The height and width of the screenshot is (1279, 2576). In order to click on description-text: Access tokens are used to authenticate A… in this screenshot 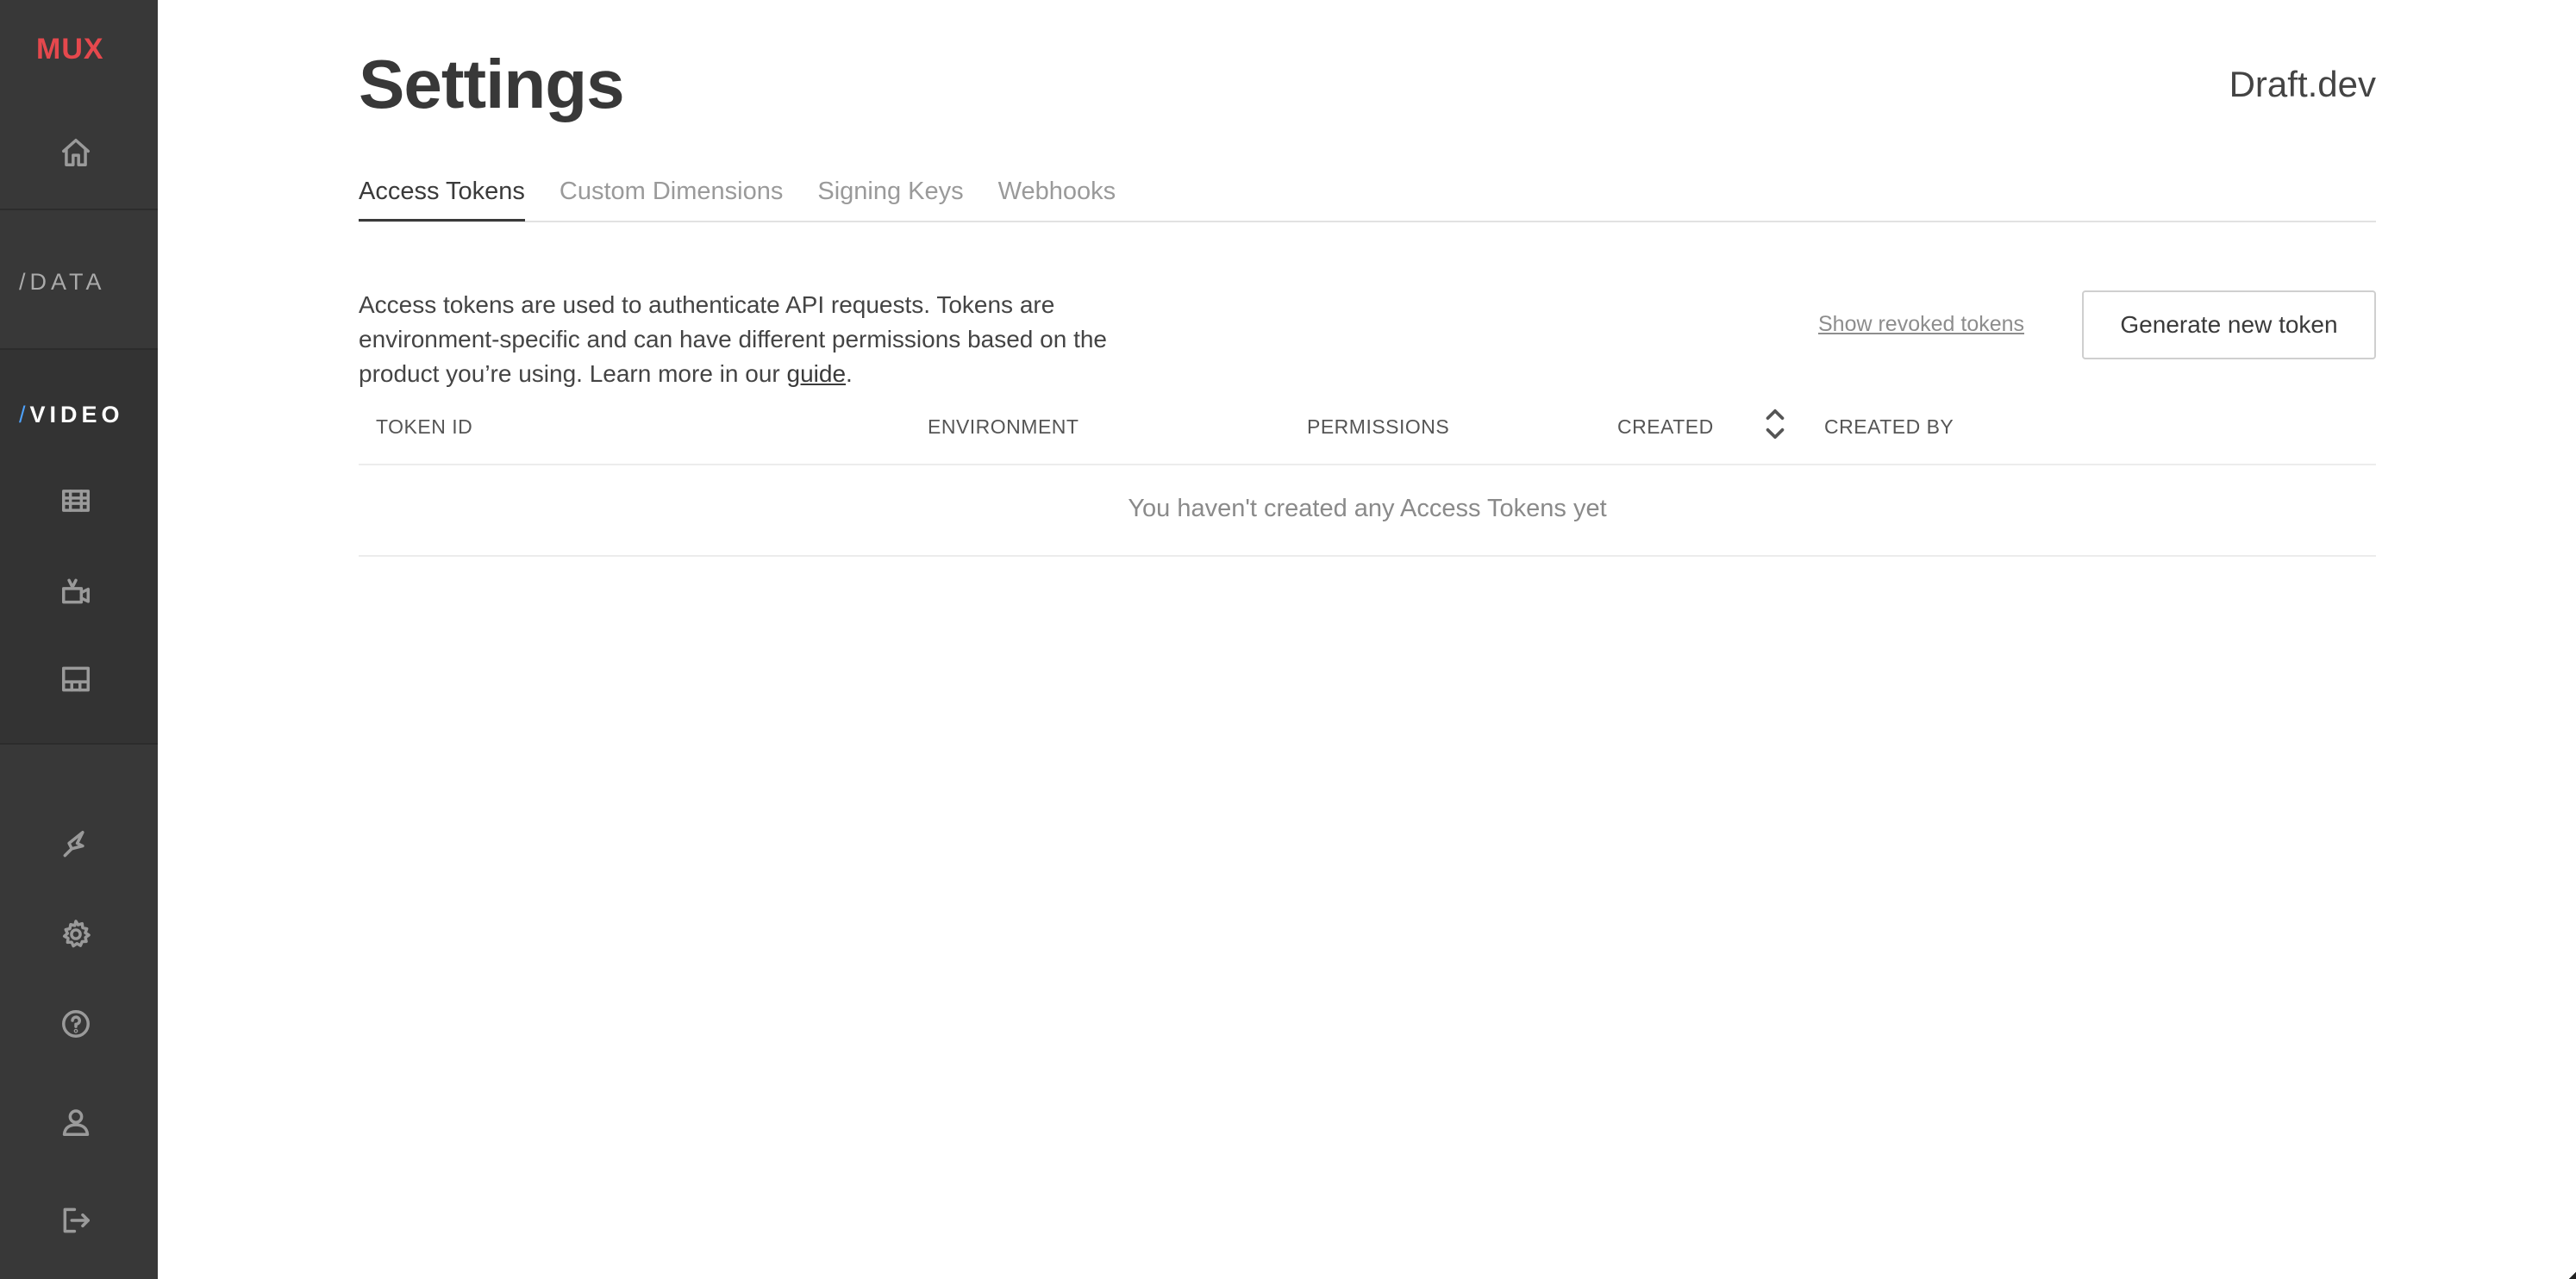, I will do `click(733, 339)`.